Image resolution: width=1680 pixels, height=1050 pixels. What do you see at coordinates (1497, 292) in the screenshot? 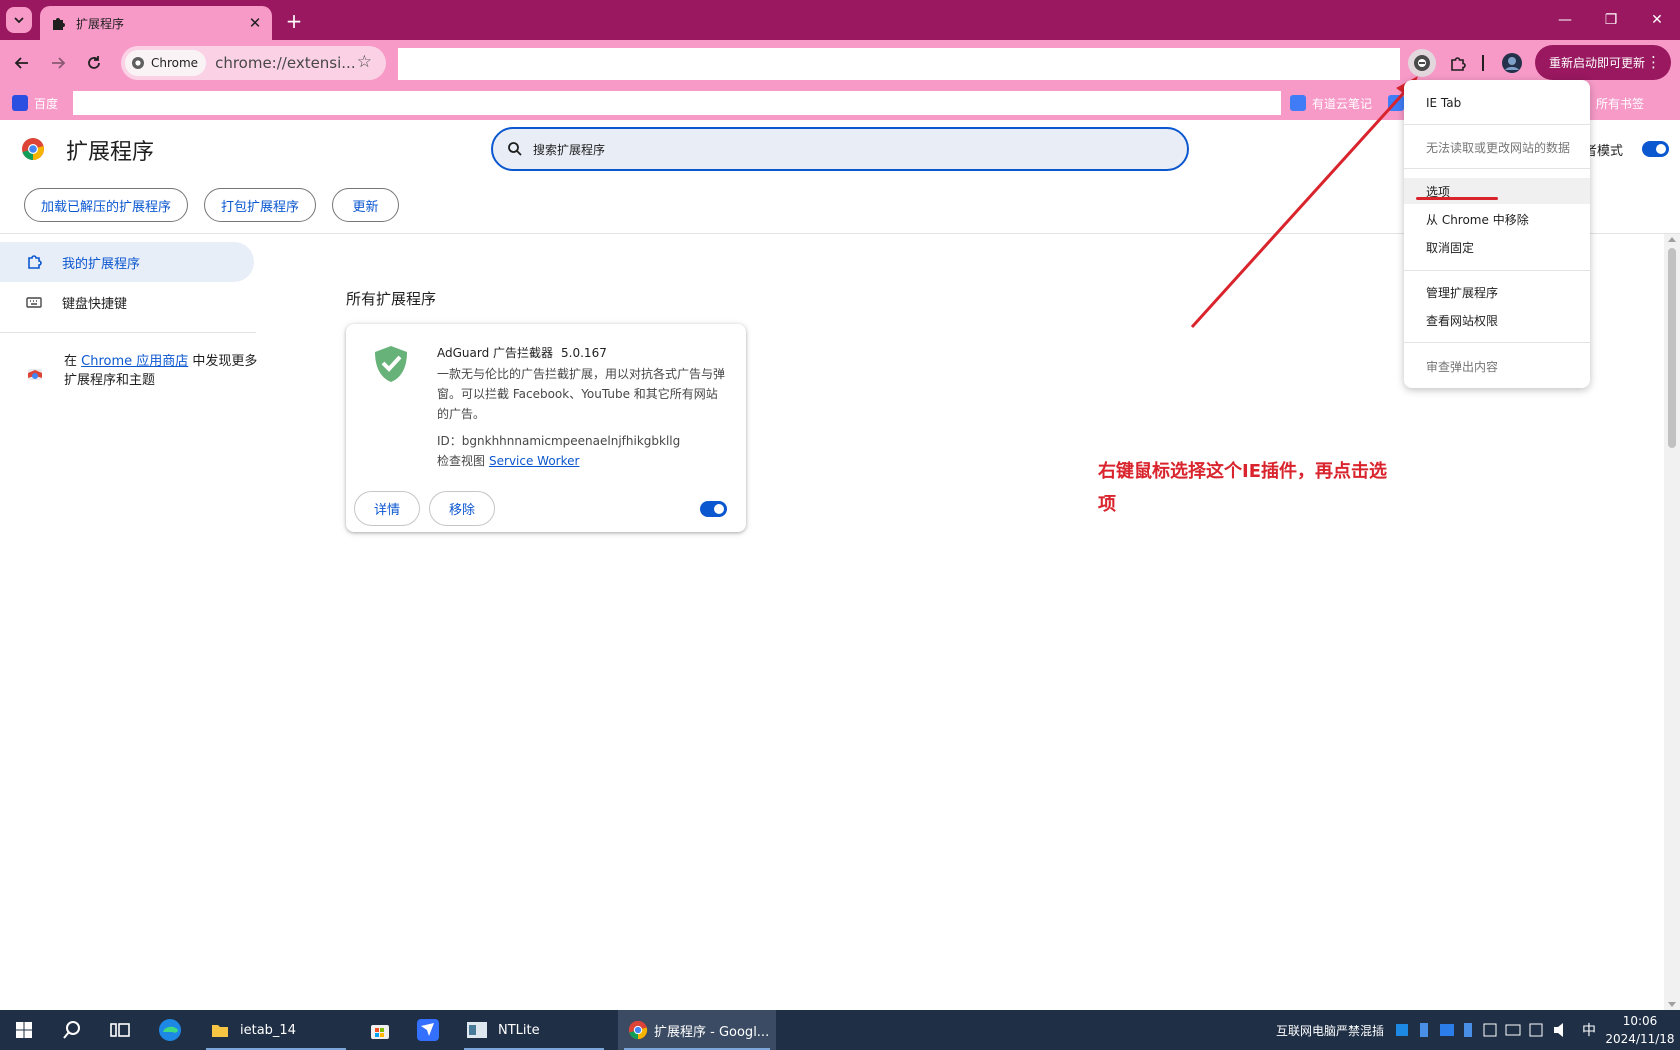
I see `menu-item-manage-extensions: 管理扩展程序` at bounding box center [1497, 292].